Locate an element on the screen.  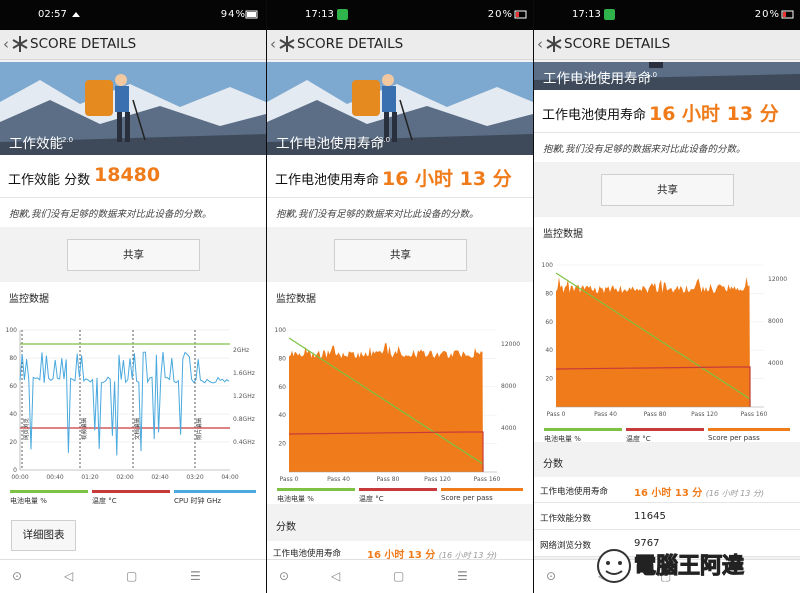
x-tick-label: Pass 160 is located at coordinates (487, 479).